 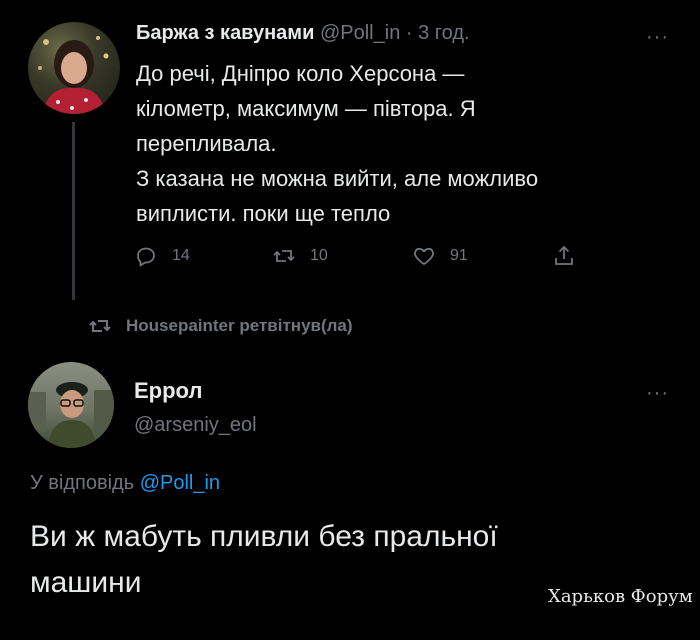 What do you see at coordinates (263, 213) in the screenshot?
I see `tweet-line: виплисти. поки ще тепло` at bounding box center [263, 213].